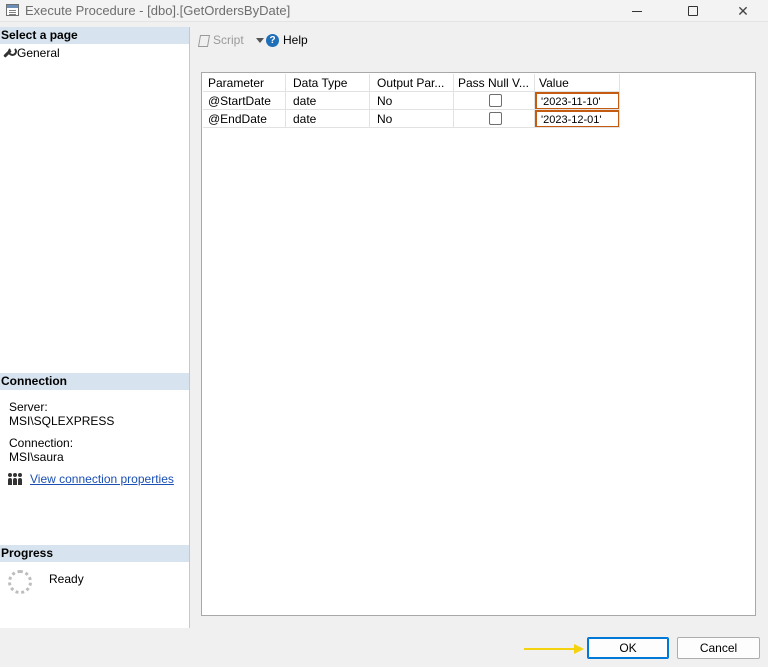 The image size is (768, 667). Describe the element at coordinates (577, 83) in the screenshot. I see `column-header-value: Value` at that location.